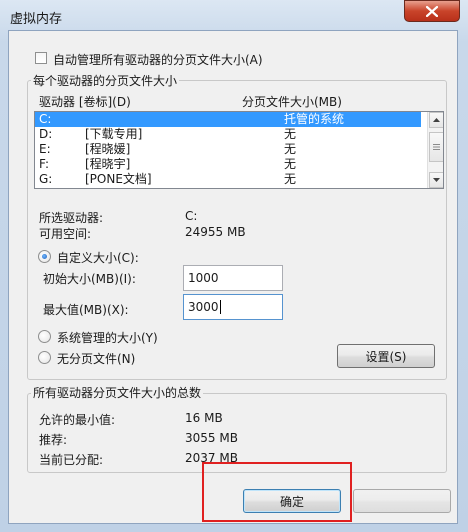 Image resolution: width=468 pixels, height=532 pixels. I want to click on window-title: 虚拟内存, so click(36, 19).